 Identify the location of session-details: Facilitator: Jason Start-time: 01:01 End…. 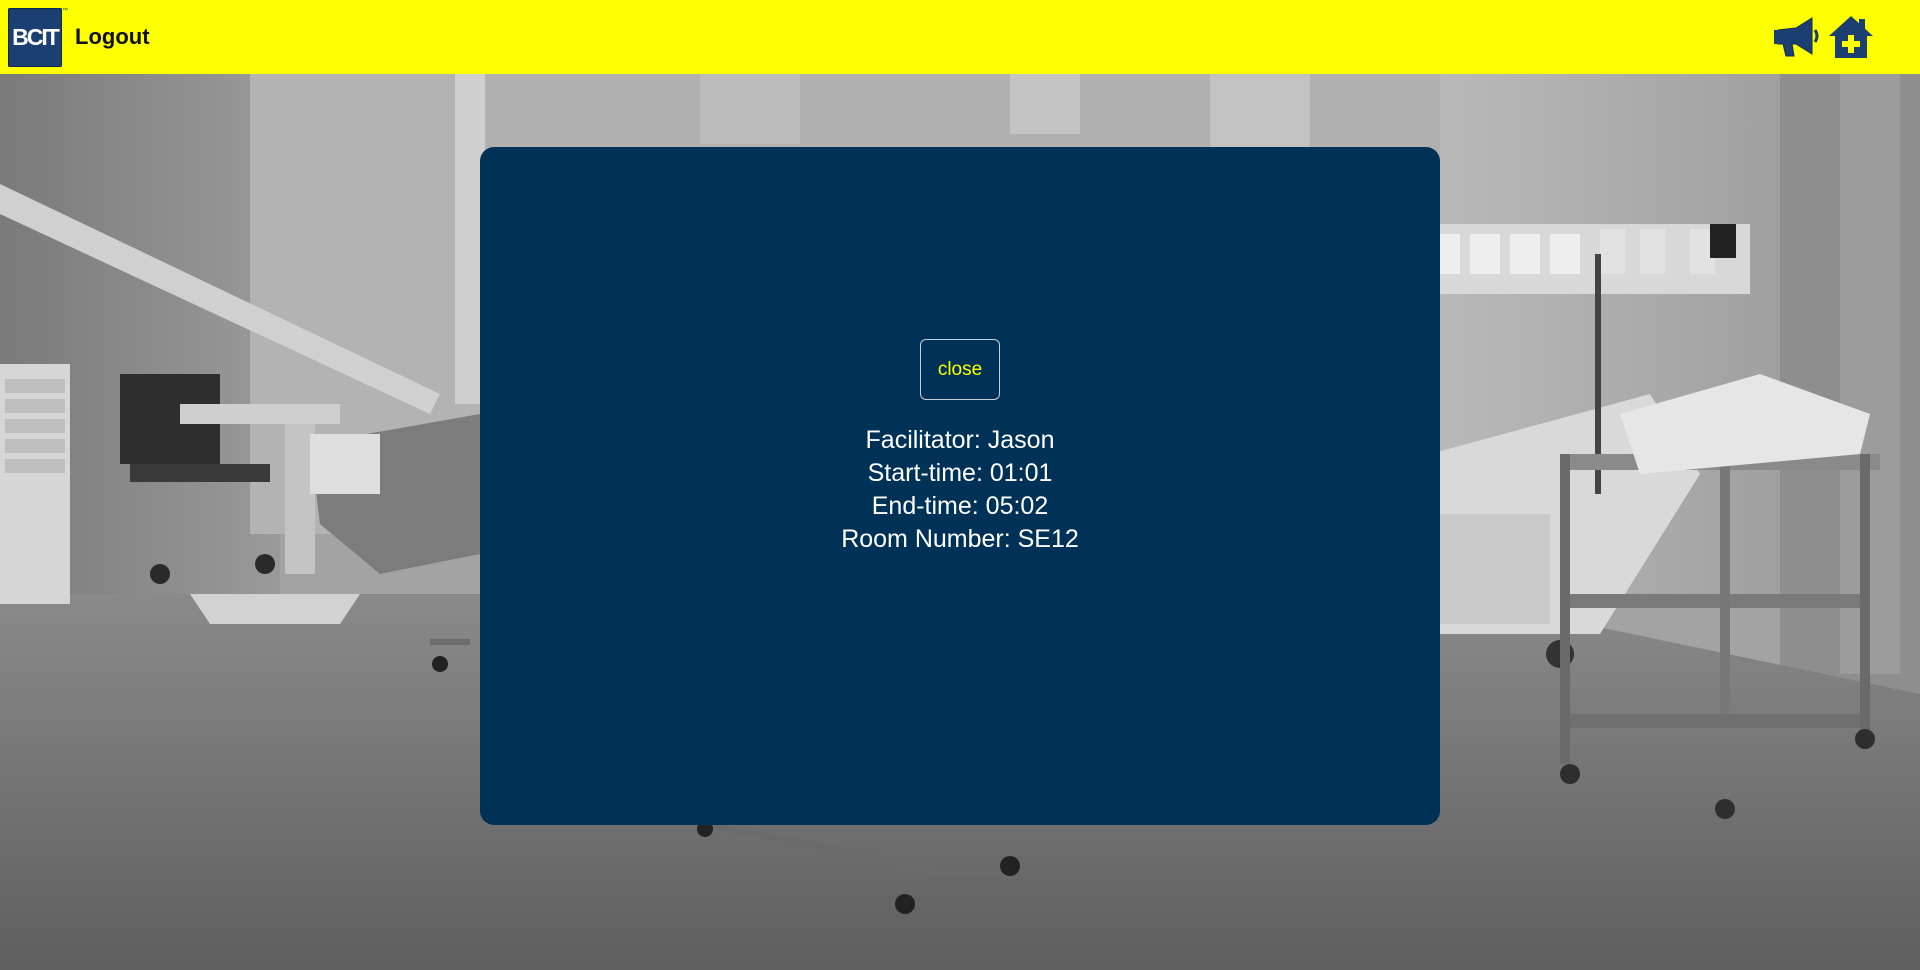
(960, 490).